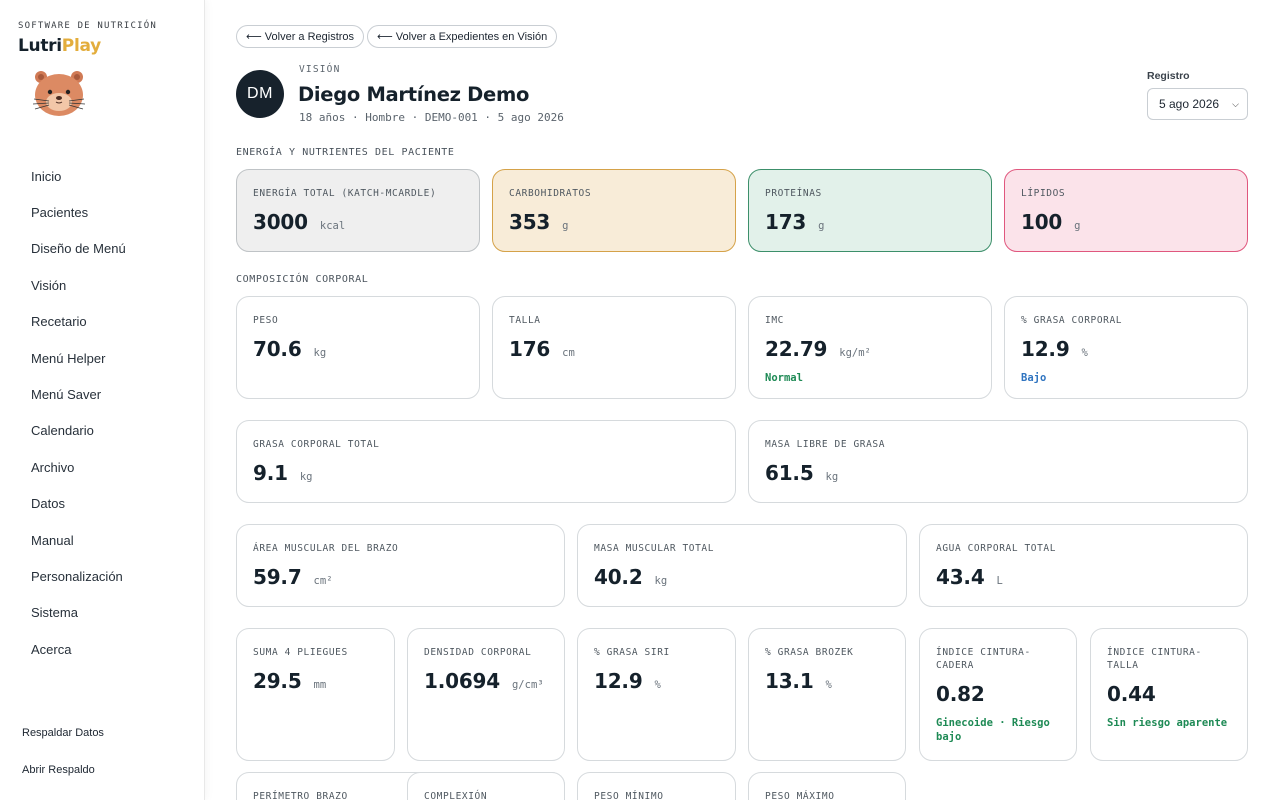  I want to click on status-badge: Normal, so click(784, 378).